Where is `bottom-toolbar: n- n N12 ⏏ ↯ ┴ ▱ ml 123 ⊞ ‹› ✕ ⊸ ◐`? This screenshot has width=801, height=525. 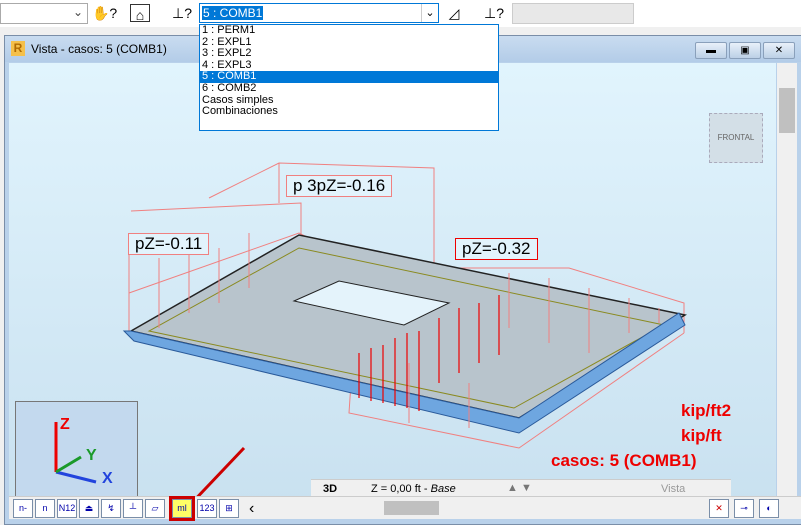
bottom-toolbar: n- n N12 ⏏ ↯ ┴ ▱ ml 123 ⊞ ‹› ✕ ⊸ ◐ is located at coordinates (405, 508).